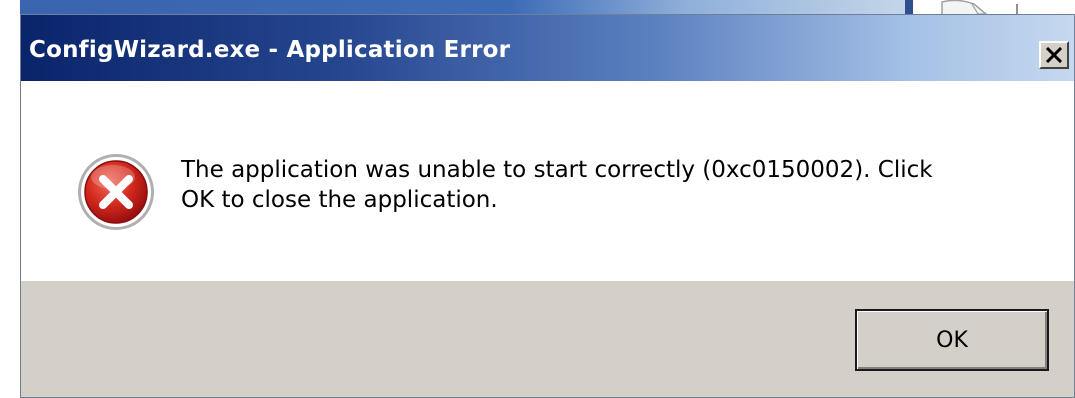 The height and width of the screenshot is (398, 1075). I want to click on desktop-background, so click(9, 199).